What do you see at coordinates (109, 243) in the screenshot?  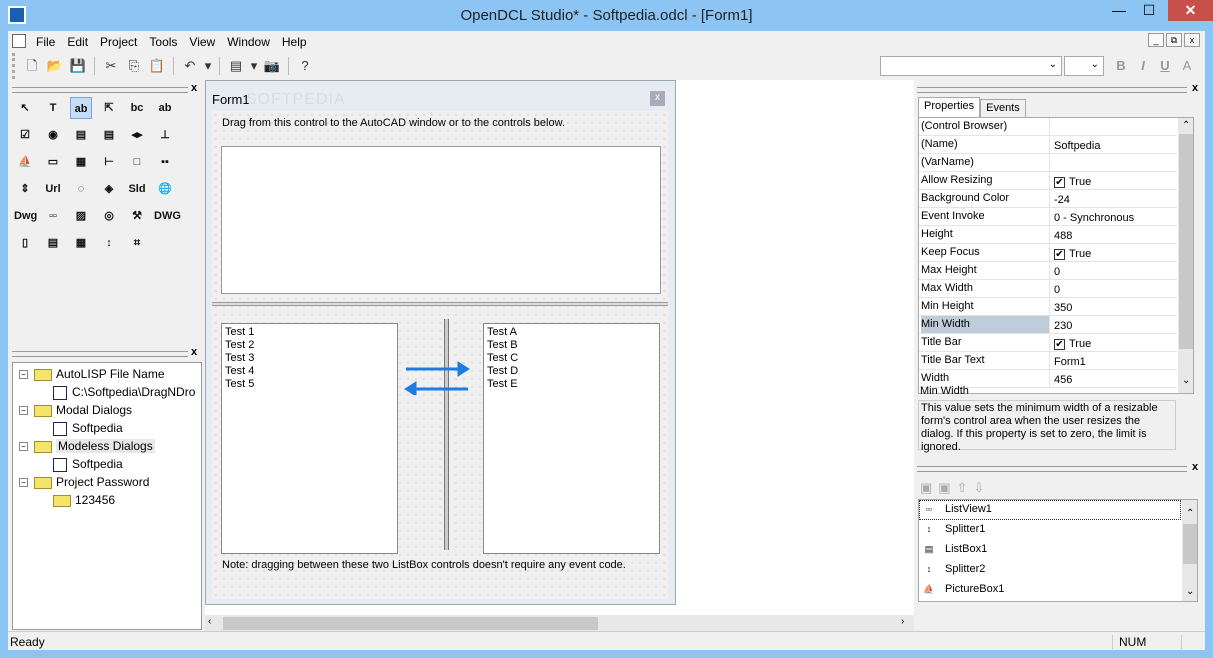 I see `toolbox-tool-icon: ↕` at bounding box center [109, 243].